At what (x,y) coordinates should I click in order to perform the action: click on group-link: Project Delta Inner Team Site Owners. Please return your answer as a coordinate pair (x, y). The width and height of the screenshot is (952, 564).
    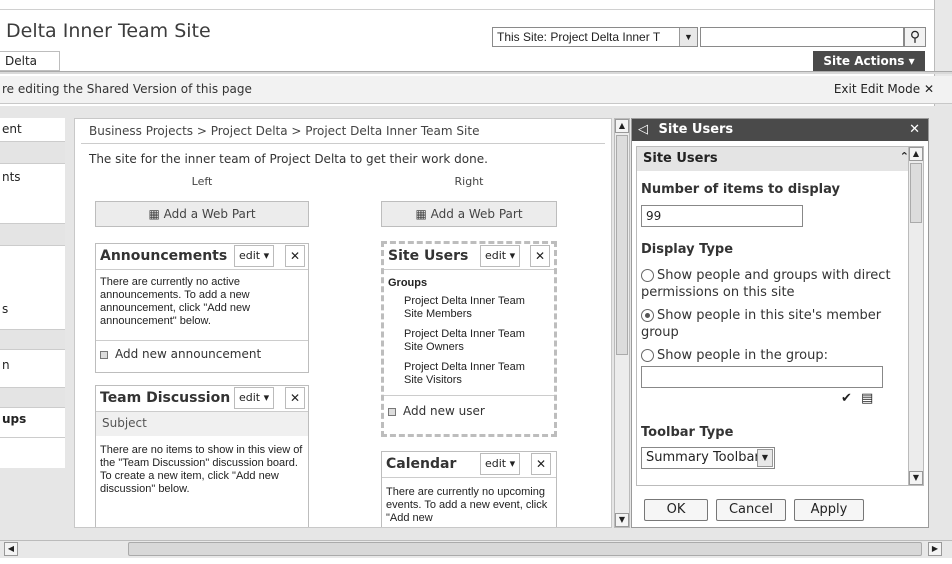
    Looking at the image, I should click on (474, 341).